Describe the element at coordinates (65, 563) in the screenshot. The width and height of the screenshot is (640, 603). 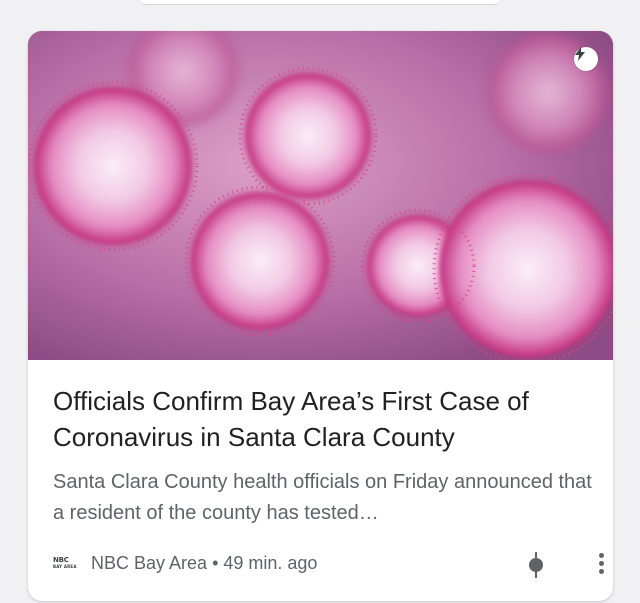
I see `nbc-logo-icon: NBC BAY AREA` at that location.